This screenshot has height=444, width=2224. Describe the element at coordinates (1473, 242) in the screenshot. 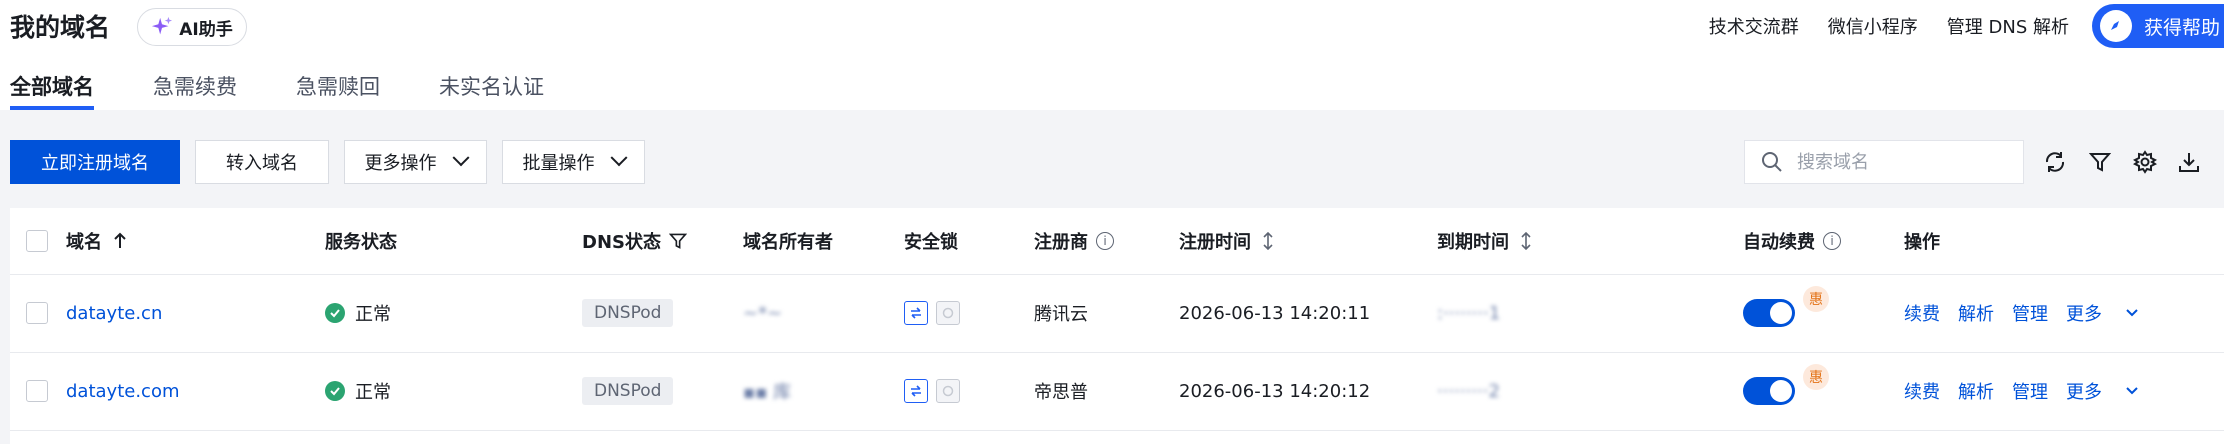

I see `column-expire-time-label: 到期时间` at that location.